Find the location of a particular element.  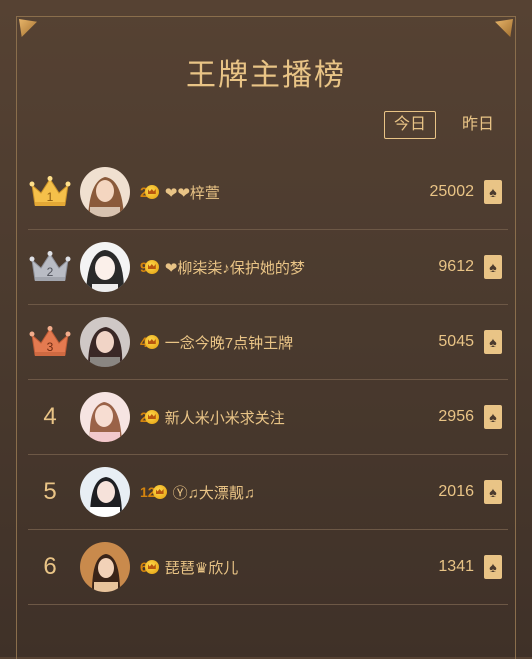

bronze-crown-icon: 3 is located at coordinates (50, 341).